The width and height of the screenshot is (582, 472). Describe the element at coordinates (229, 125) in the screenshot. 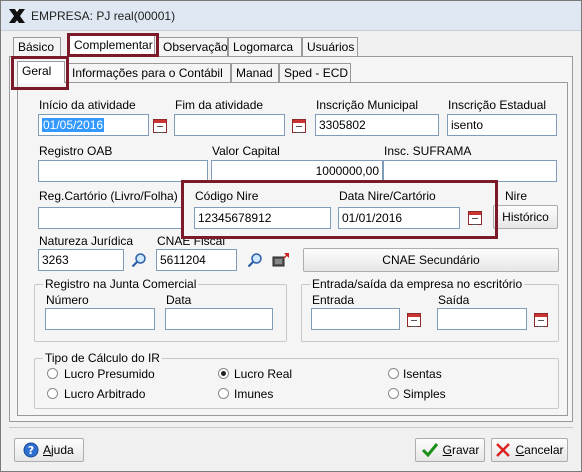

I see `fim-atividade-input` at that location.